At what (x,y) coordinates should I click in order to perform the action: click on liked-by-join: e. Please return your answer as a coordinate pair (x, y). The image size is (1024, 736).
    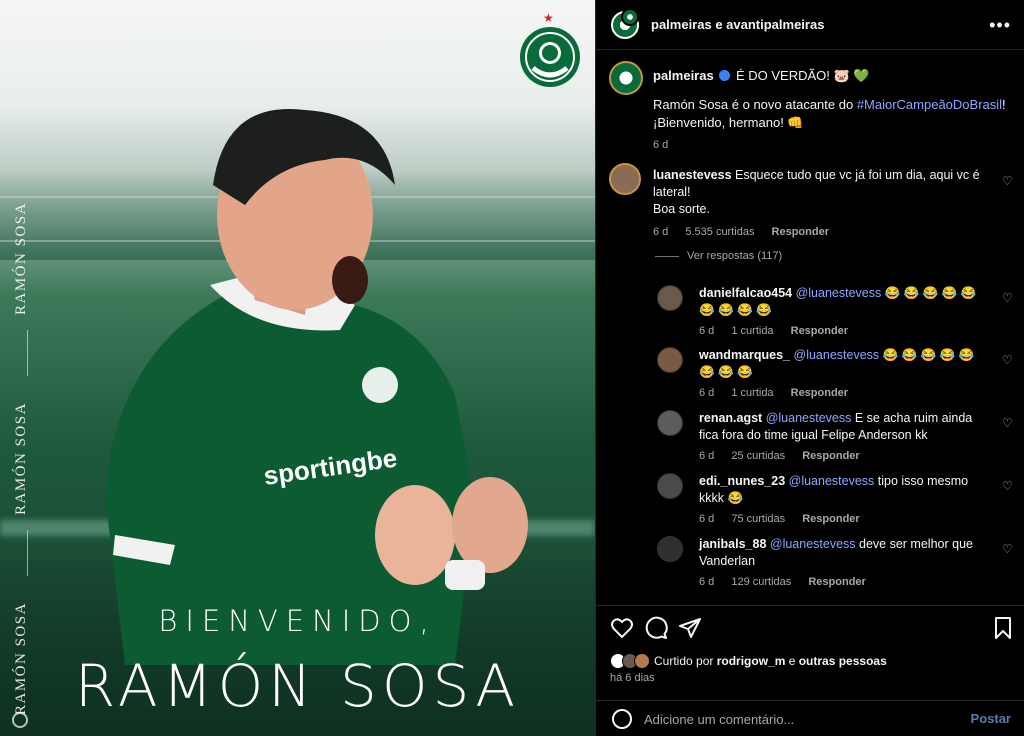
    Looking at the image, I should click on (792, 661).